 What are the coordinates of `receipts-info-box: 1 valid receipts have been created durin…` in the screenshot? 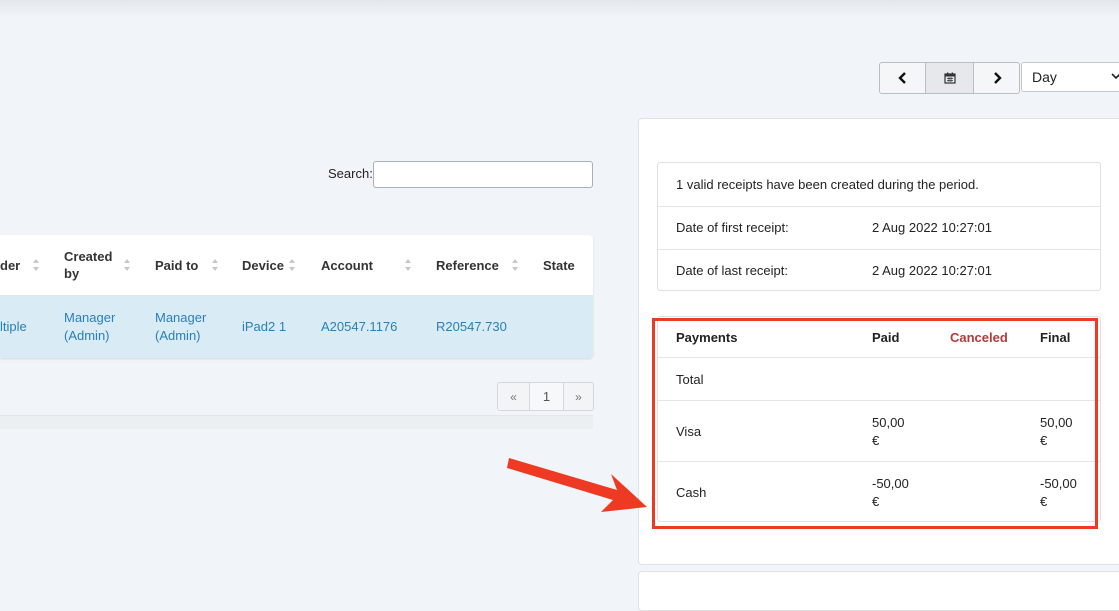 It's located at (879, 226).